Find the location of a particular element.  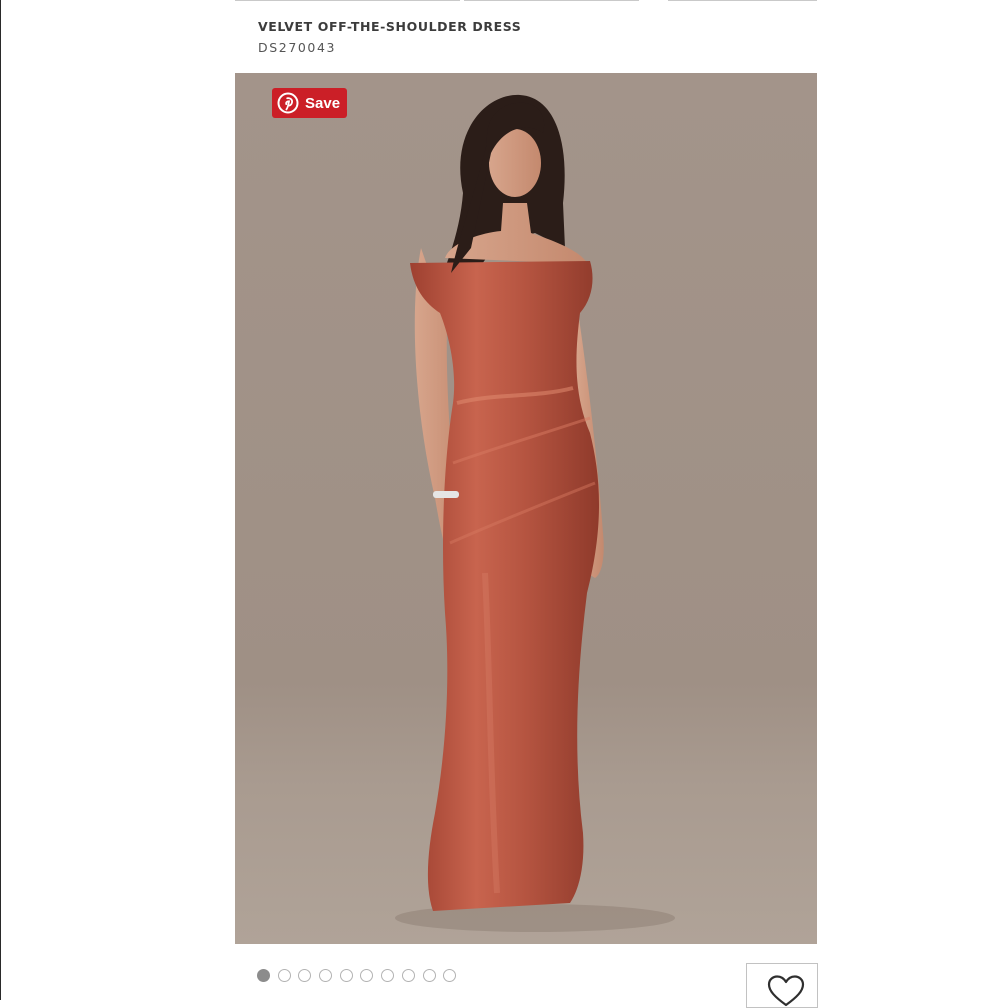

window-edge is located at coordinates (0, 500).